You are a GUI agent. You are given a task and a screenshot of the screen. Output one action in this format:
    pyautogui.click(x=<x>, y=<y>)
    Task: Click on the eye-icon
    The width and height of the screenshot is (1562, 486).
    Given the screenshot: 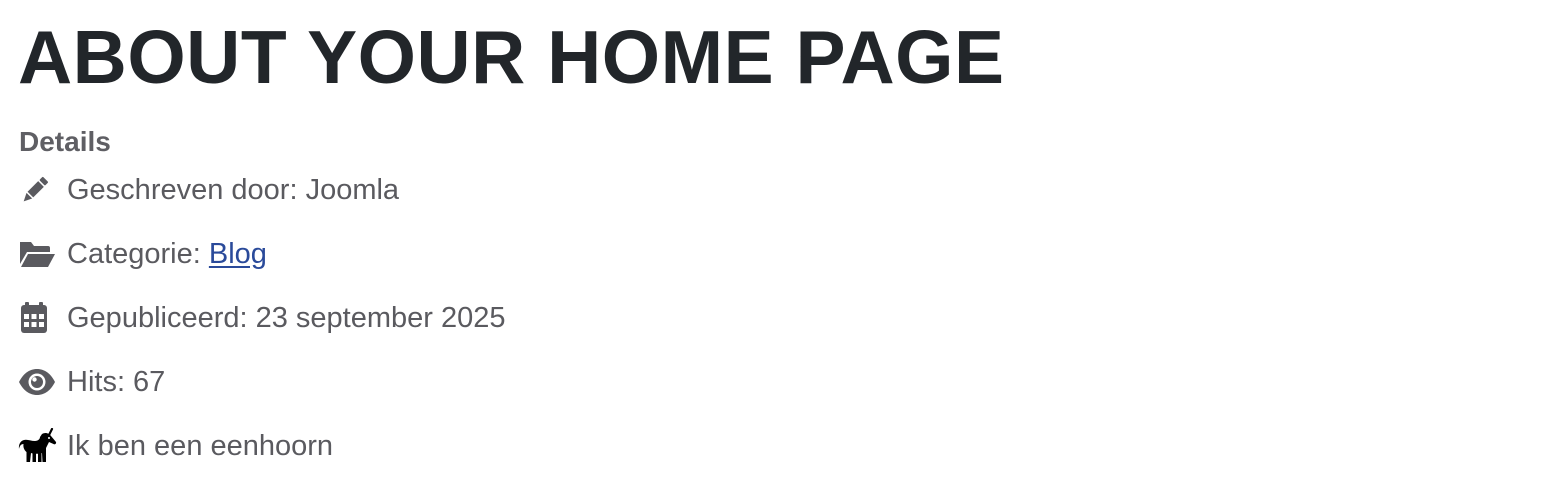 What is the action you would take?
    pyautogui.click(x=38, y=382)
    